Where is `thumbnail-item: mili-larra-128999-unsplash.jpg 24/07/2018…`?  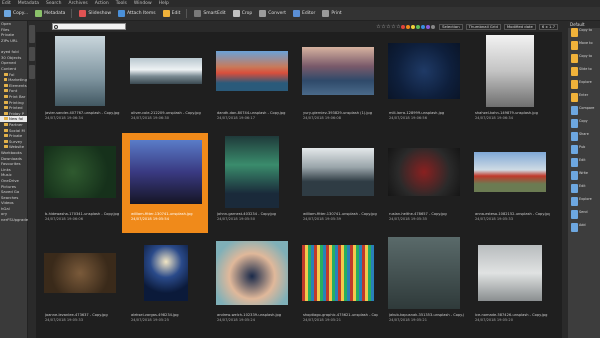
thumbnail-item: mili-larra-128999-unsplash.jpg 24/07/2018… is located at coordinates (423, 82).